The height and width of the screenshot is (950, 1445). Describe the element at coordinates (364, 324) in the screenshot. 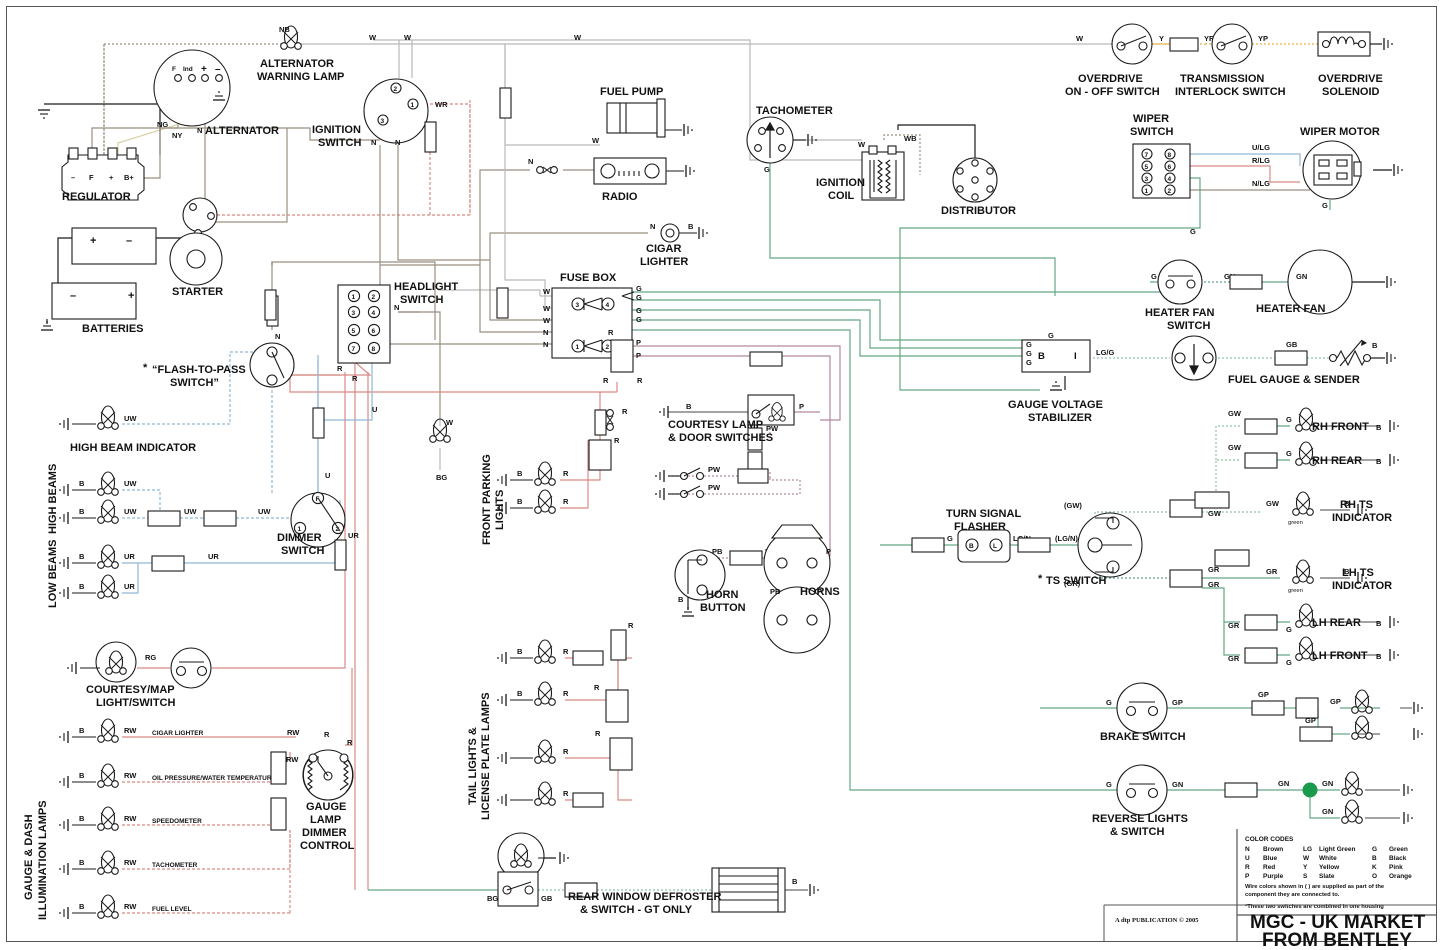

I see `headlight-switch-body` at that location.